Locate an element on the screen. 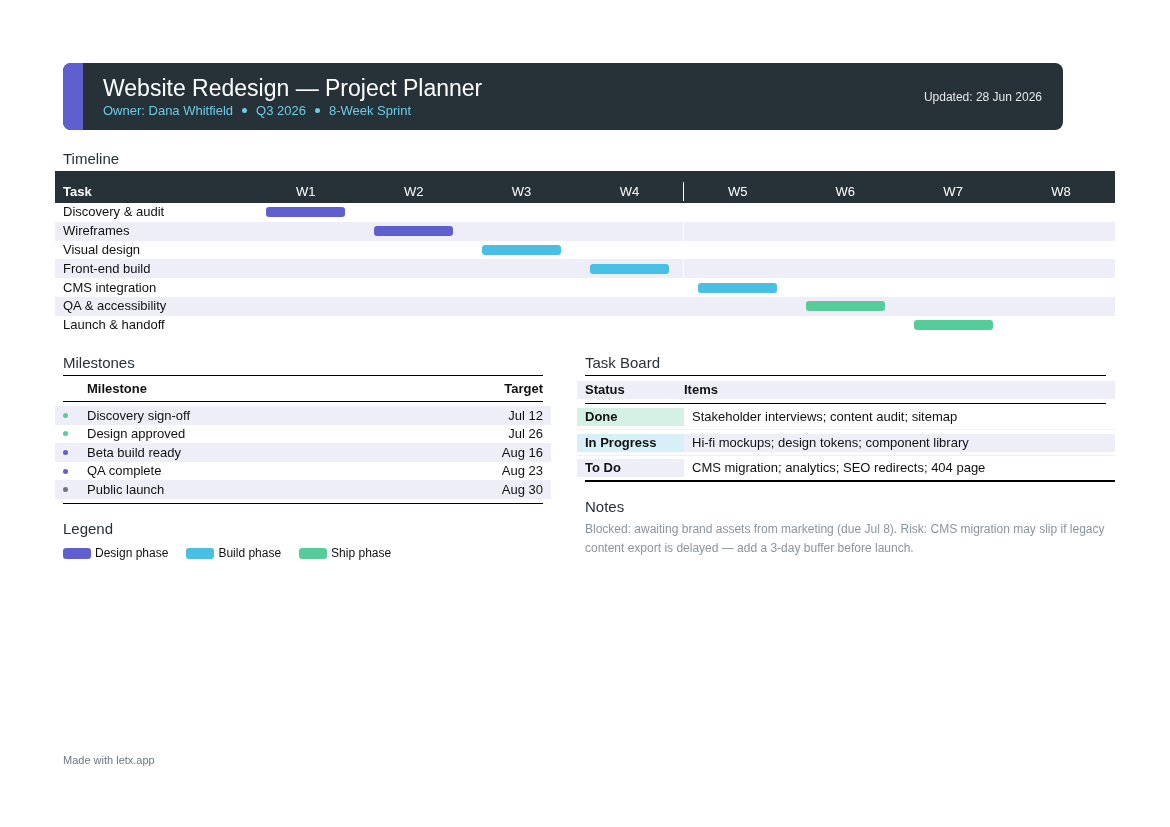 The image size is (1170, 827). legend-label: Build phase is located at coordinates (250, 553).